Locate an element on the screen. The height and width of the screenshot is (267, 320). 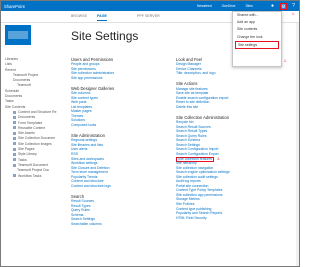
menu-item: Add an app is located at coordinates (257, 22).